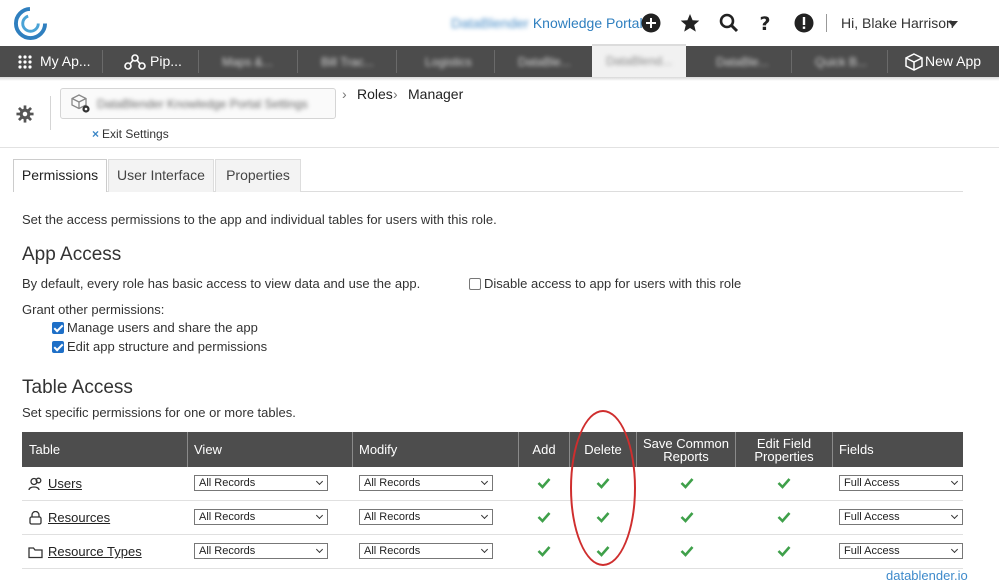 This screenshot has height=586, width=999. I want to click on breadcrumb-roles: Roles, so click(375, 94).